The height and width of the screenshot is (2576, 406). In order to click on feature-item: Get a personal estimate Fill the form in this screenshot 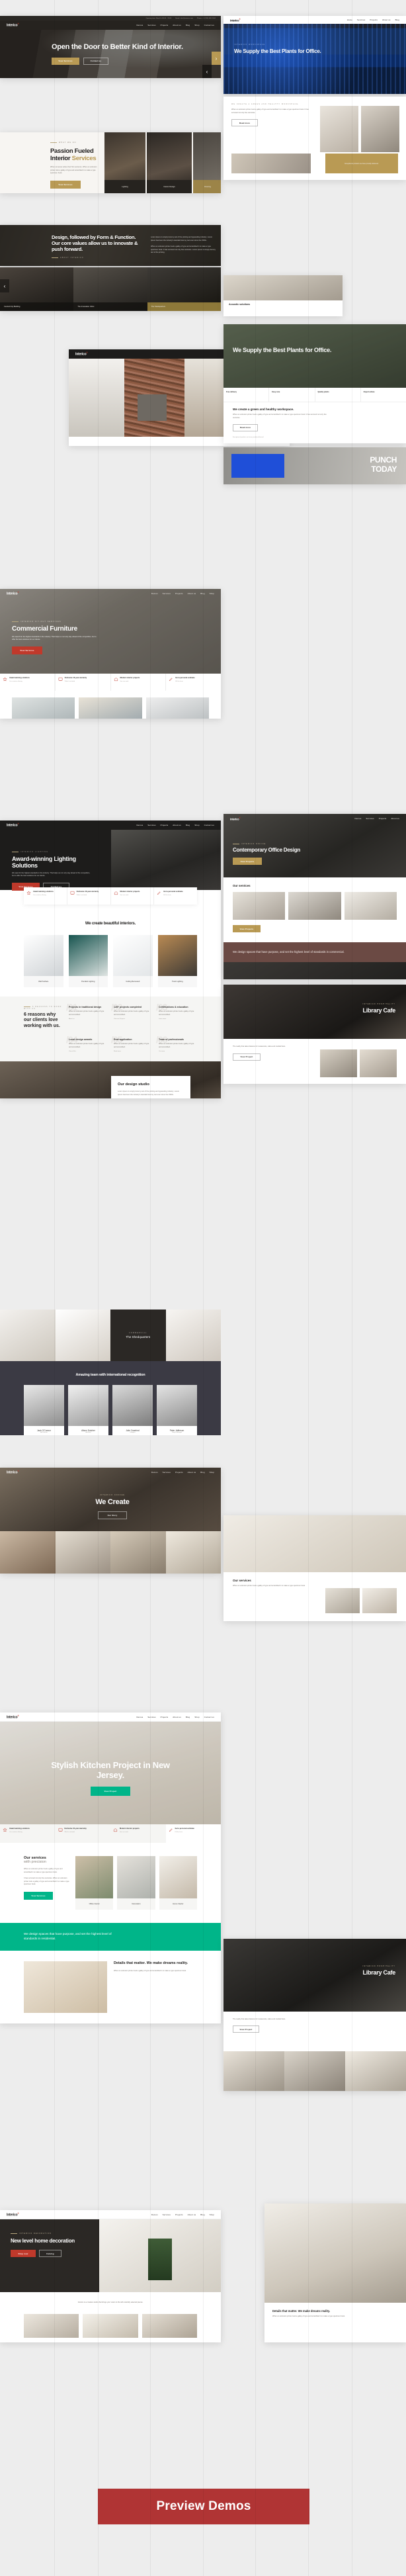, I will do `click(193, 682)`.